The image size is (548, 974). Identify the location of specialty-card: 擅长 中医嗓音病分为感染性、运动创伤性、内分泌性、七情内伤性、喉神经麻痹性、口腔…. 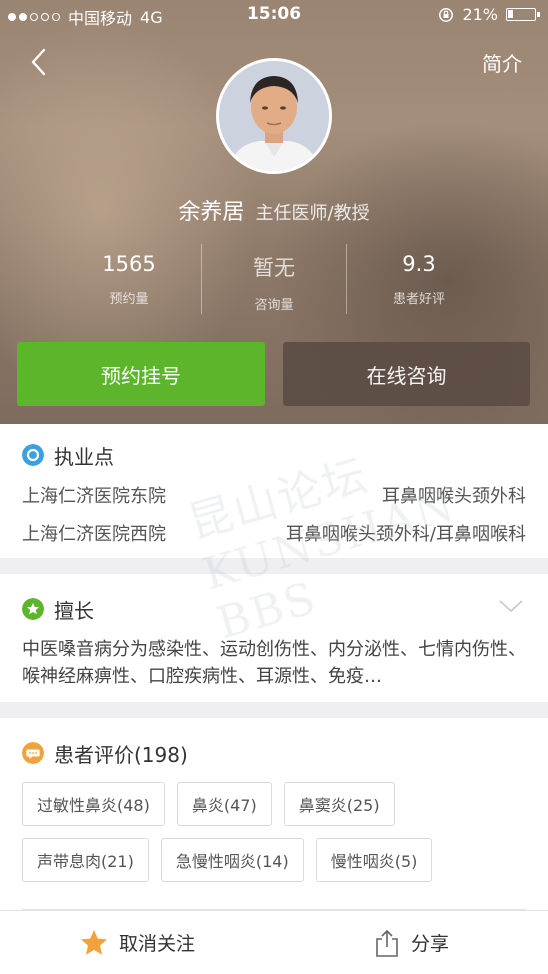
(274, 638).